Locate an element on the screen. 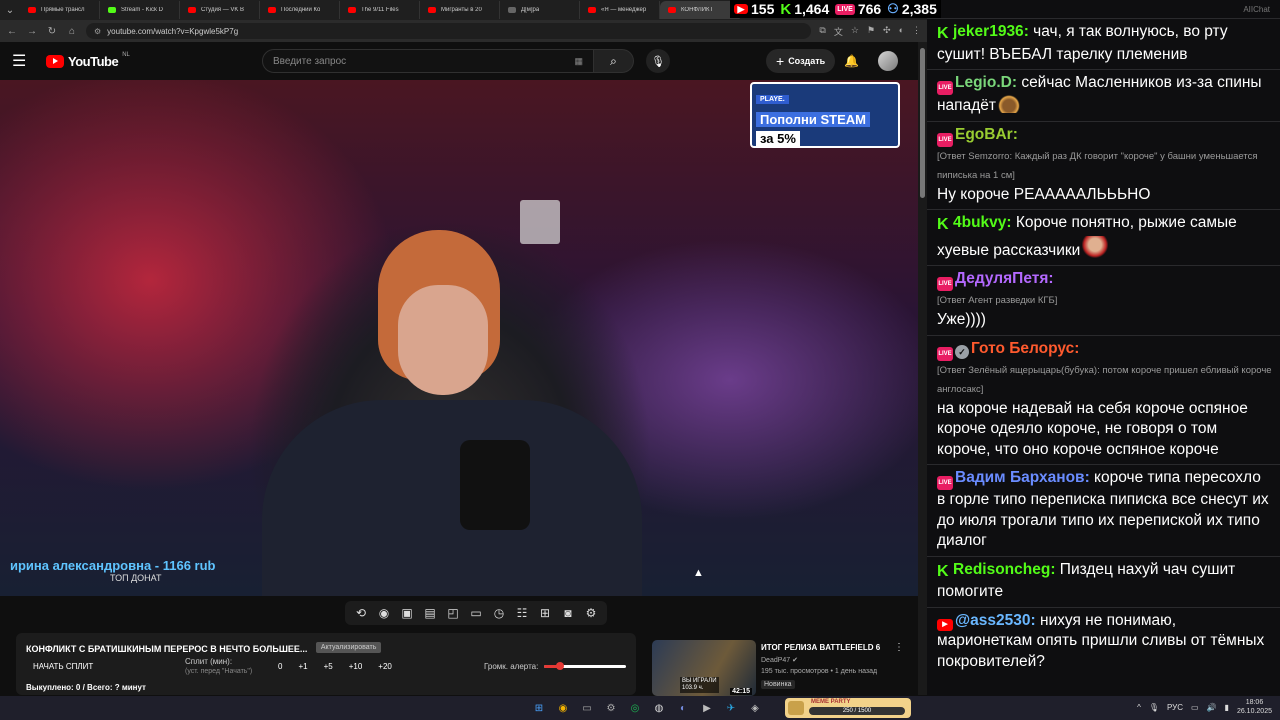 This screenshot has height=720, width=1280. chat-username: jeker1936 is located at coordinates (988, 31).